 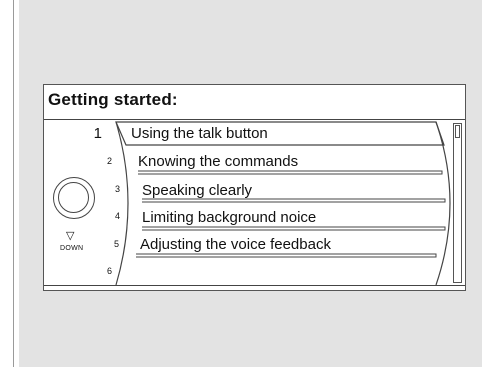 I want to click on menu-item-commands: Knowing the commands, so click(x=218, y=161).